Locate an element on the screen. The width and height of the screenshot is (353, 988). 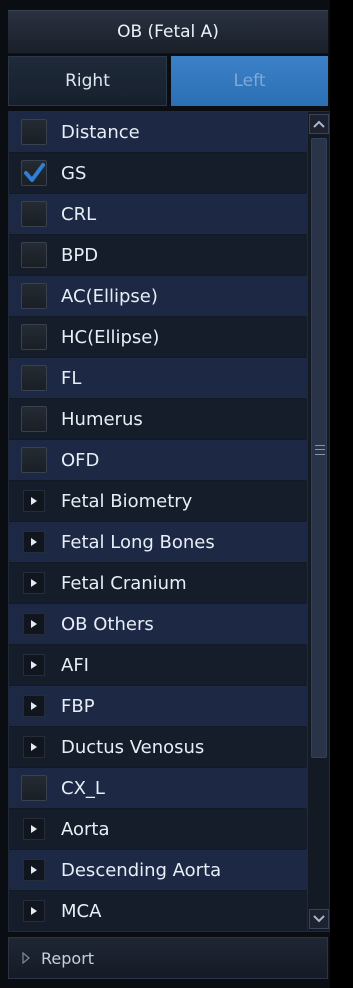
row-label: Fetal Biometry is located at coordinates (127, 501).